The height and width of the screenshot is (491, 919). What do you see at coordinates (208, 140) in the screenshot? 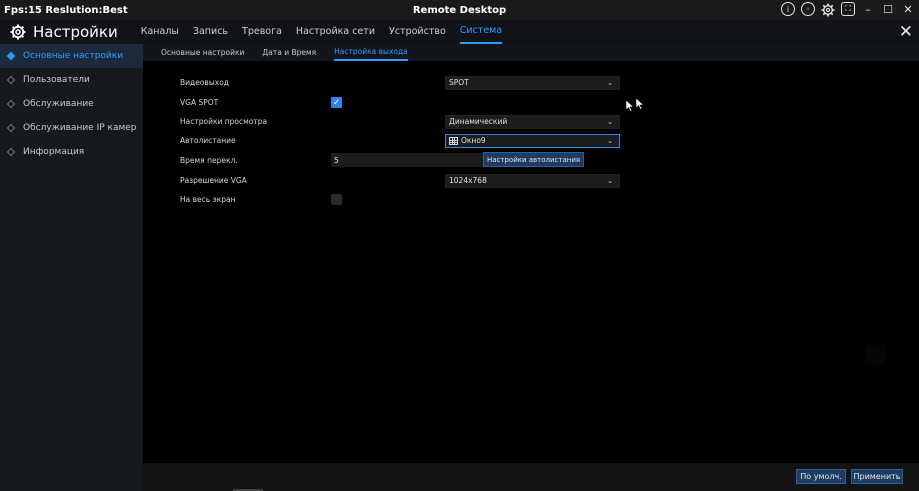
I see `auto-sequence-label: Автолистание` at bounding box center [208, 140].